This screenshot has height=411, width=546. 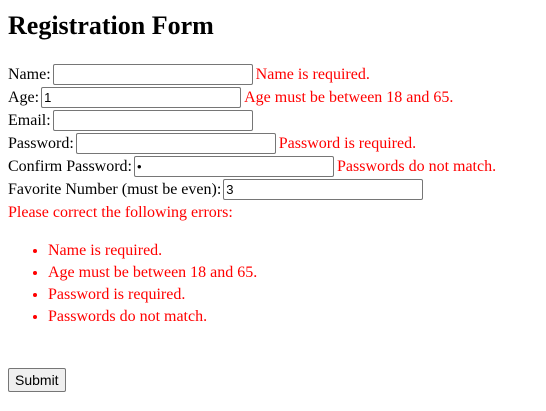 I want to click on error-summary-item: Name is required., so click(x=293, y=251).